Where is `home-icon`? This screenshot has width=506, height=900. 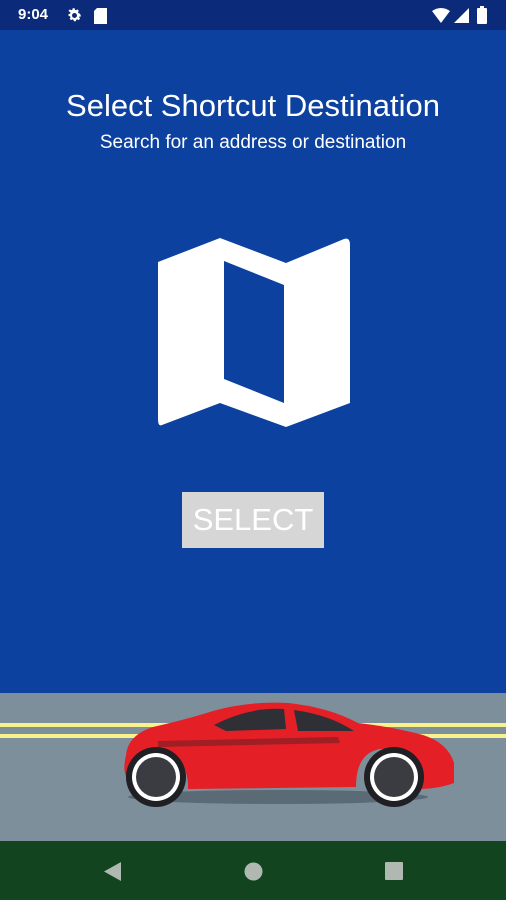
home-icon is located at coordinates (253, 871).